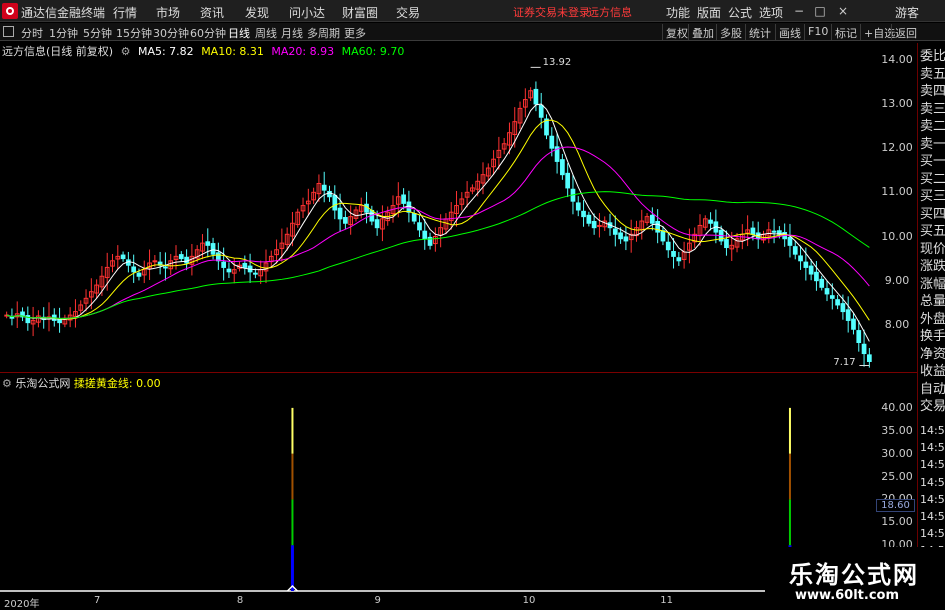 Image resolution: width=945 pixels, height=610 pixels. What do you see at coordinates (897, 148) in the screenshot?
I see `price-tick: 12.00` at bounding box center [897, 148].